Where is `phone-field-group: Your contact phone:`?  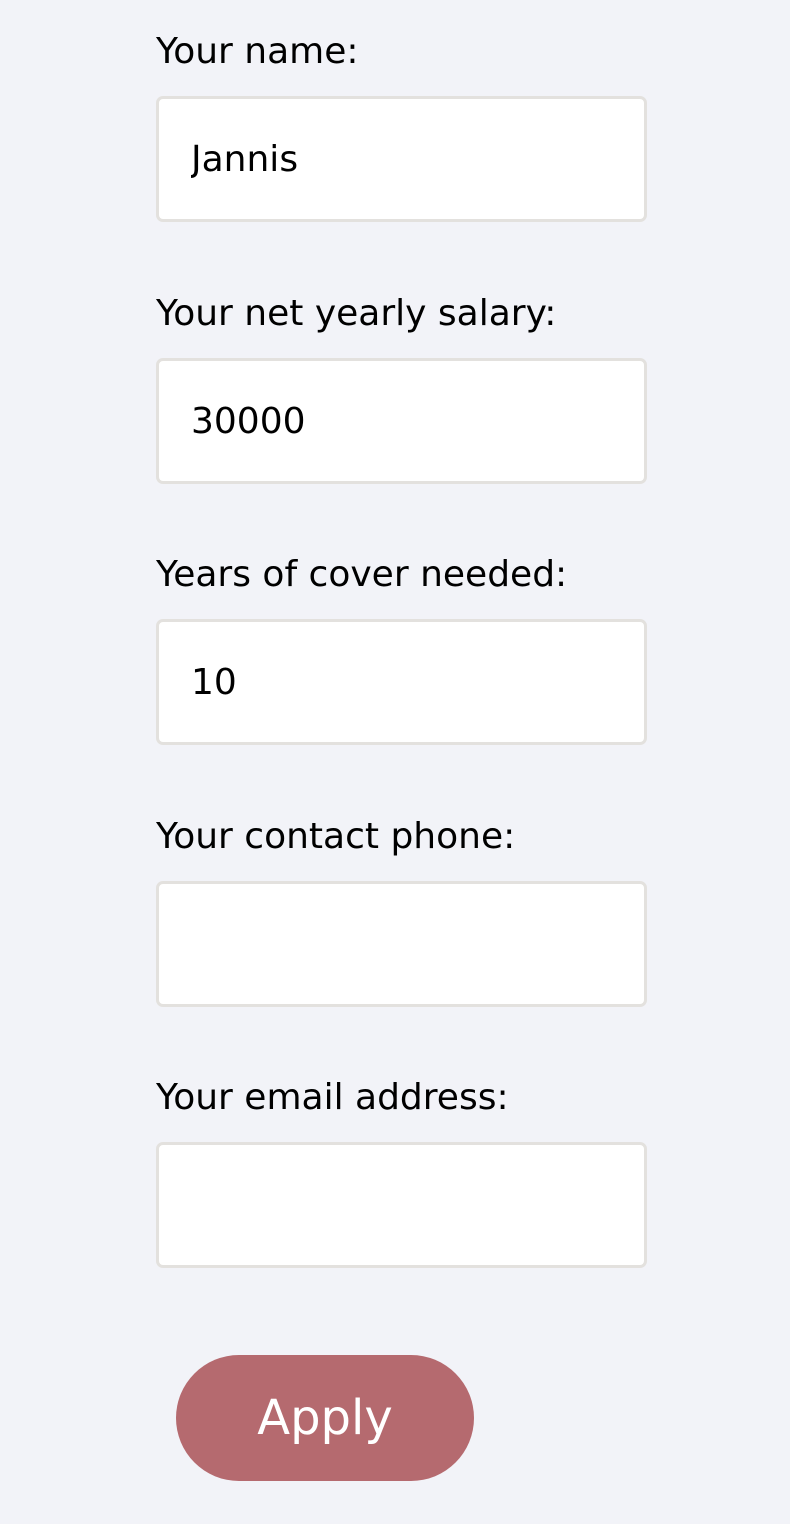
phone-field-group: Your contact phone: is located at coordinates (401, 911).